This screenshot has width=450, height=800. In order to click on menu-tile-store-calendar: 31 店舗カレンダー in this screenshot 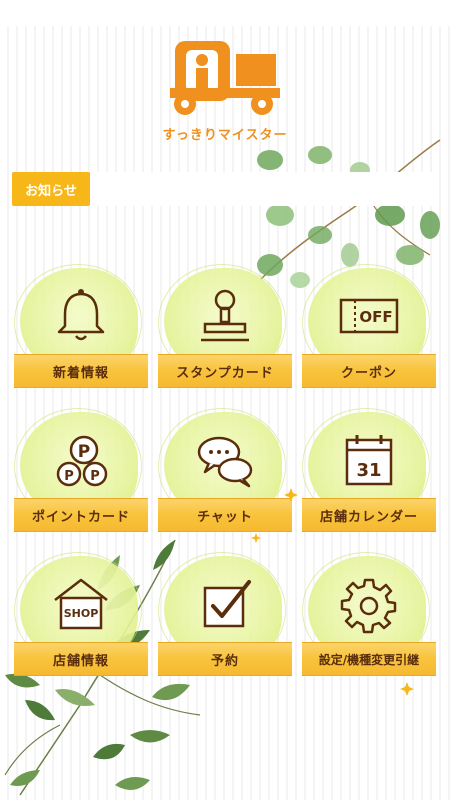, I will do `click(369, 477)`.